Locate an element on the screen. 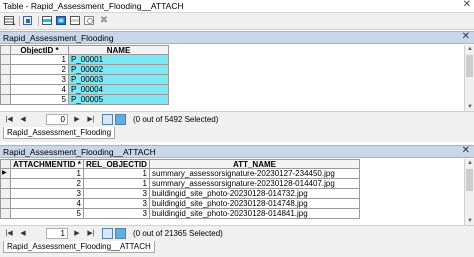  cell-name: P_00001 is located at coordinates (119, 60).